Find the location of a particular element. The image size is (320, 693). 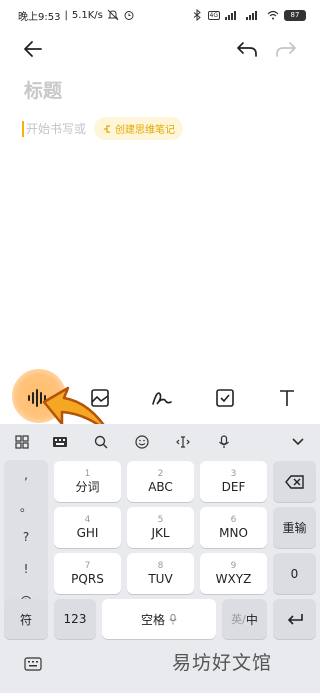

create-mindmap-button: 创建思维笔记 is located at coordinates (139, 128).